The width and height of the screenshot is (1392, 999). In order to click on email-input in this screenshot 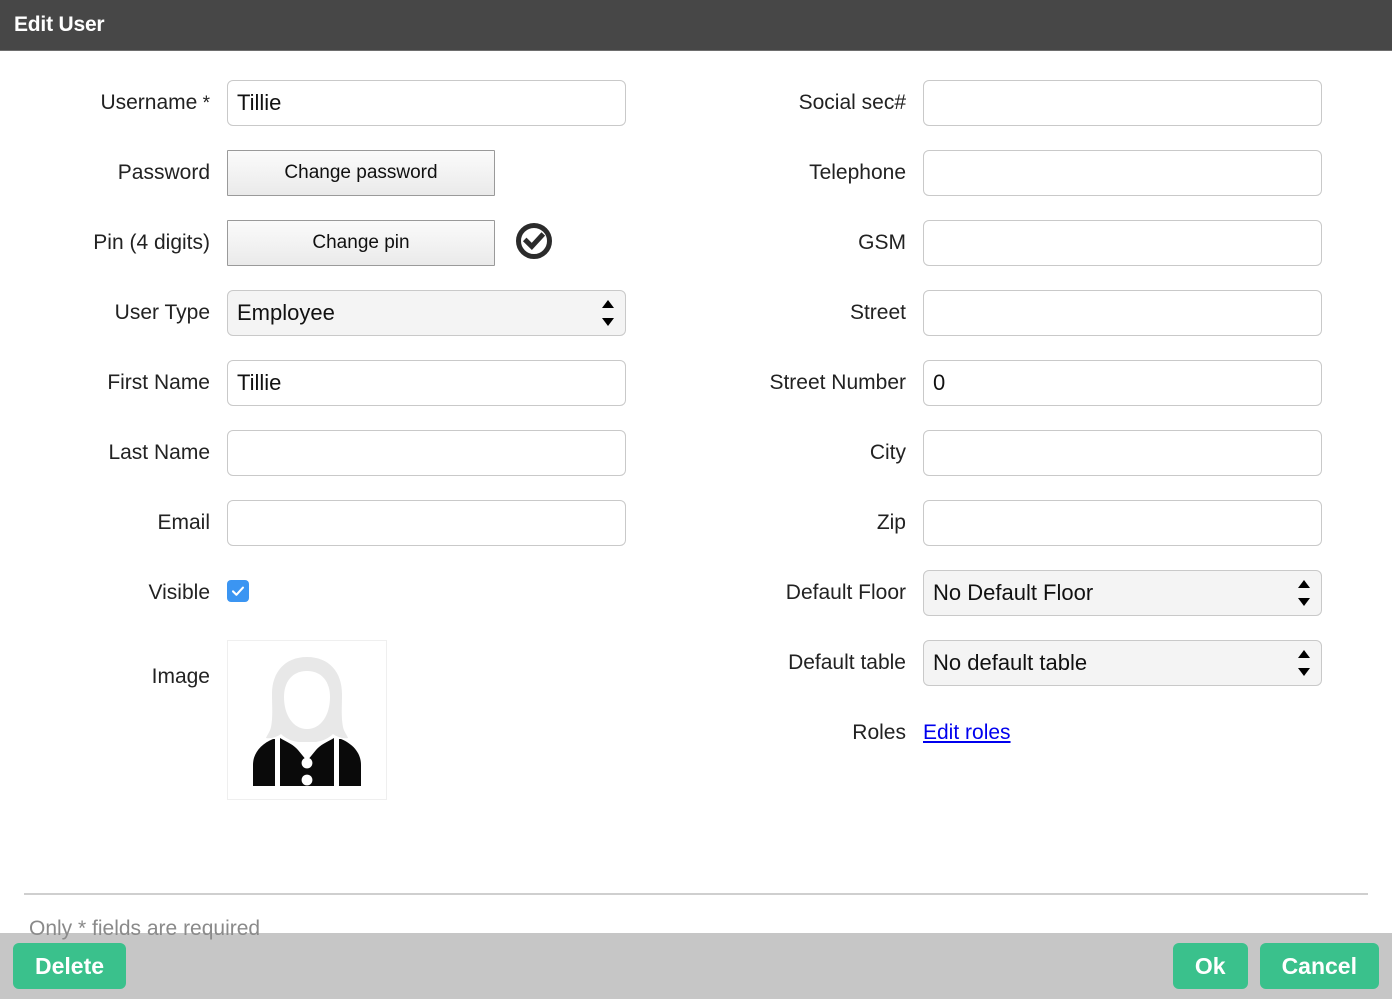, I will do `click(426, 523)`.